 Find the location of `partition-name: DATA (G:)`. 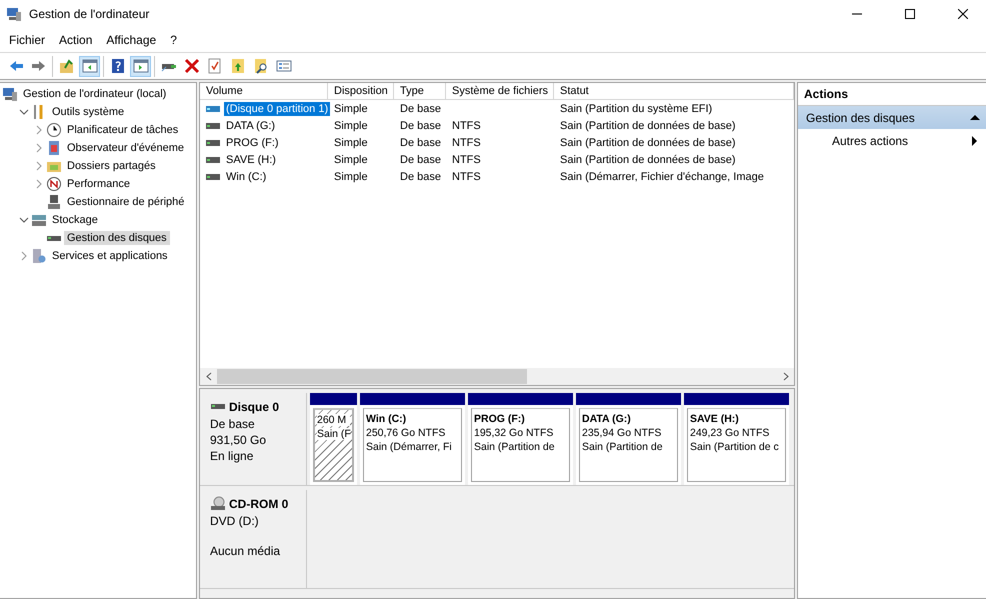

partition-name: DATA (G:) is located at coordinates (607, 419).